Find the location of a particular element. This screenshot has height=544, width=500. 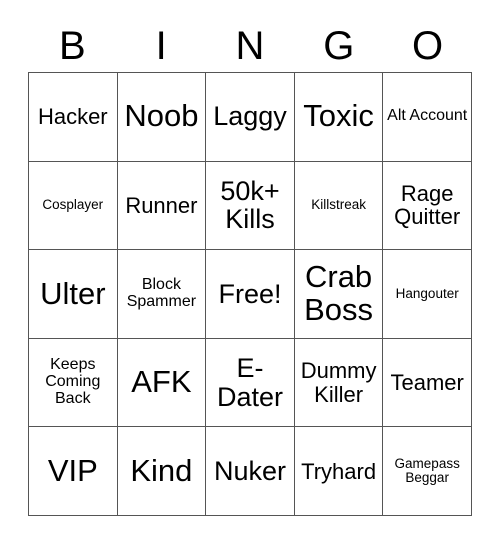

bingo-cell-label: Nuker is located at coordinates (249, 470).